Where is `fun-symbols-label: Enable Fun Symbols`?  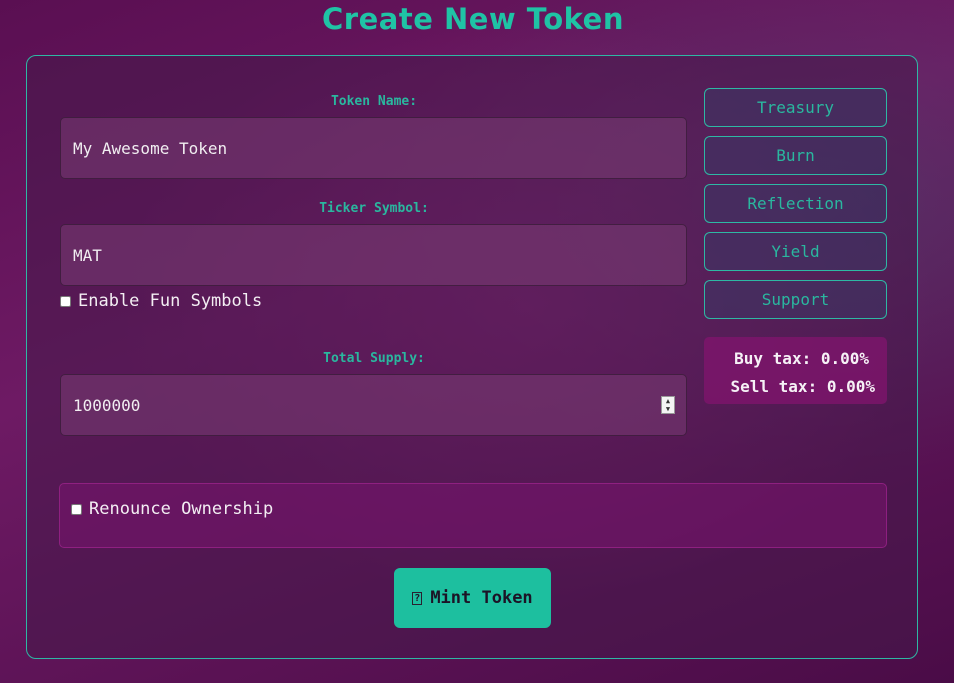 fun-symbols-label: Enable Fun Symbols is located at coordinates (170, 301).